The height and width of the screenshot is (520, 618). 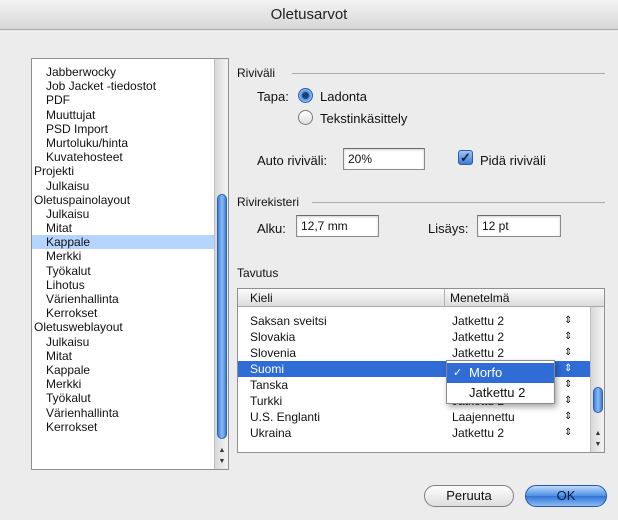 I want to click on category-group: Projekti, so click(x=130, y=171).